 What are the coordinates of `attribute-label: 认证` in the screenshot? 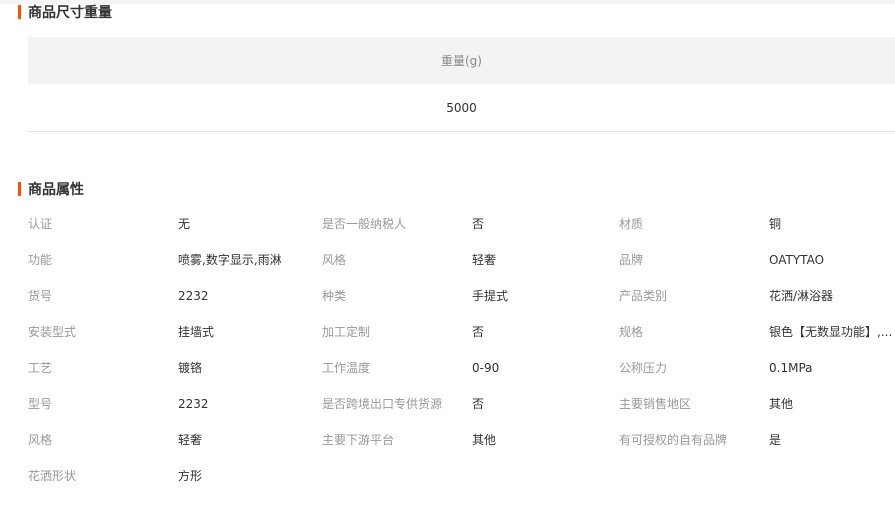 It's located at (40, 224).